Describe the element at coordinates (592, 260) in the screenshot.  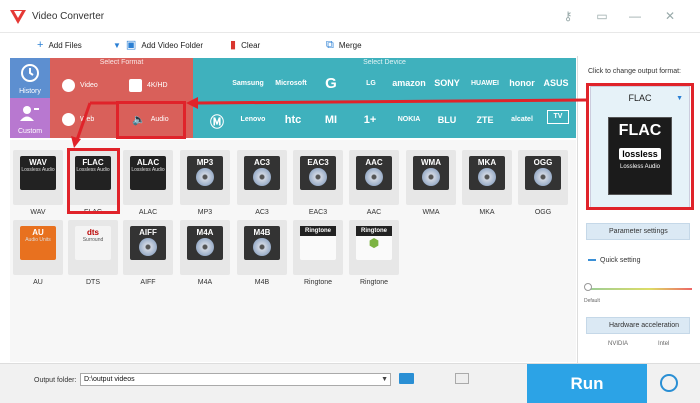
I see `quick-setting-icon` at that location.